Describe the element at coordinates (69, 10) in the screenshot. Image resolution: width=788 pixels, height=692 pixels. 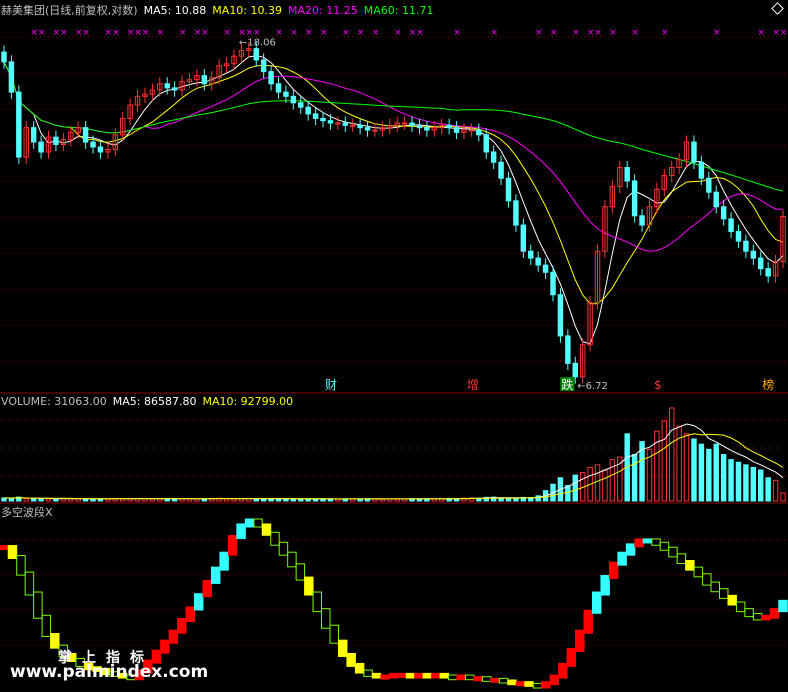
I see `stock-title: 赫美集团(日线,前复权,对数)` at that location.